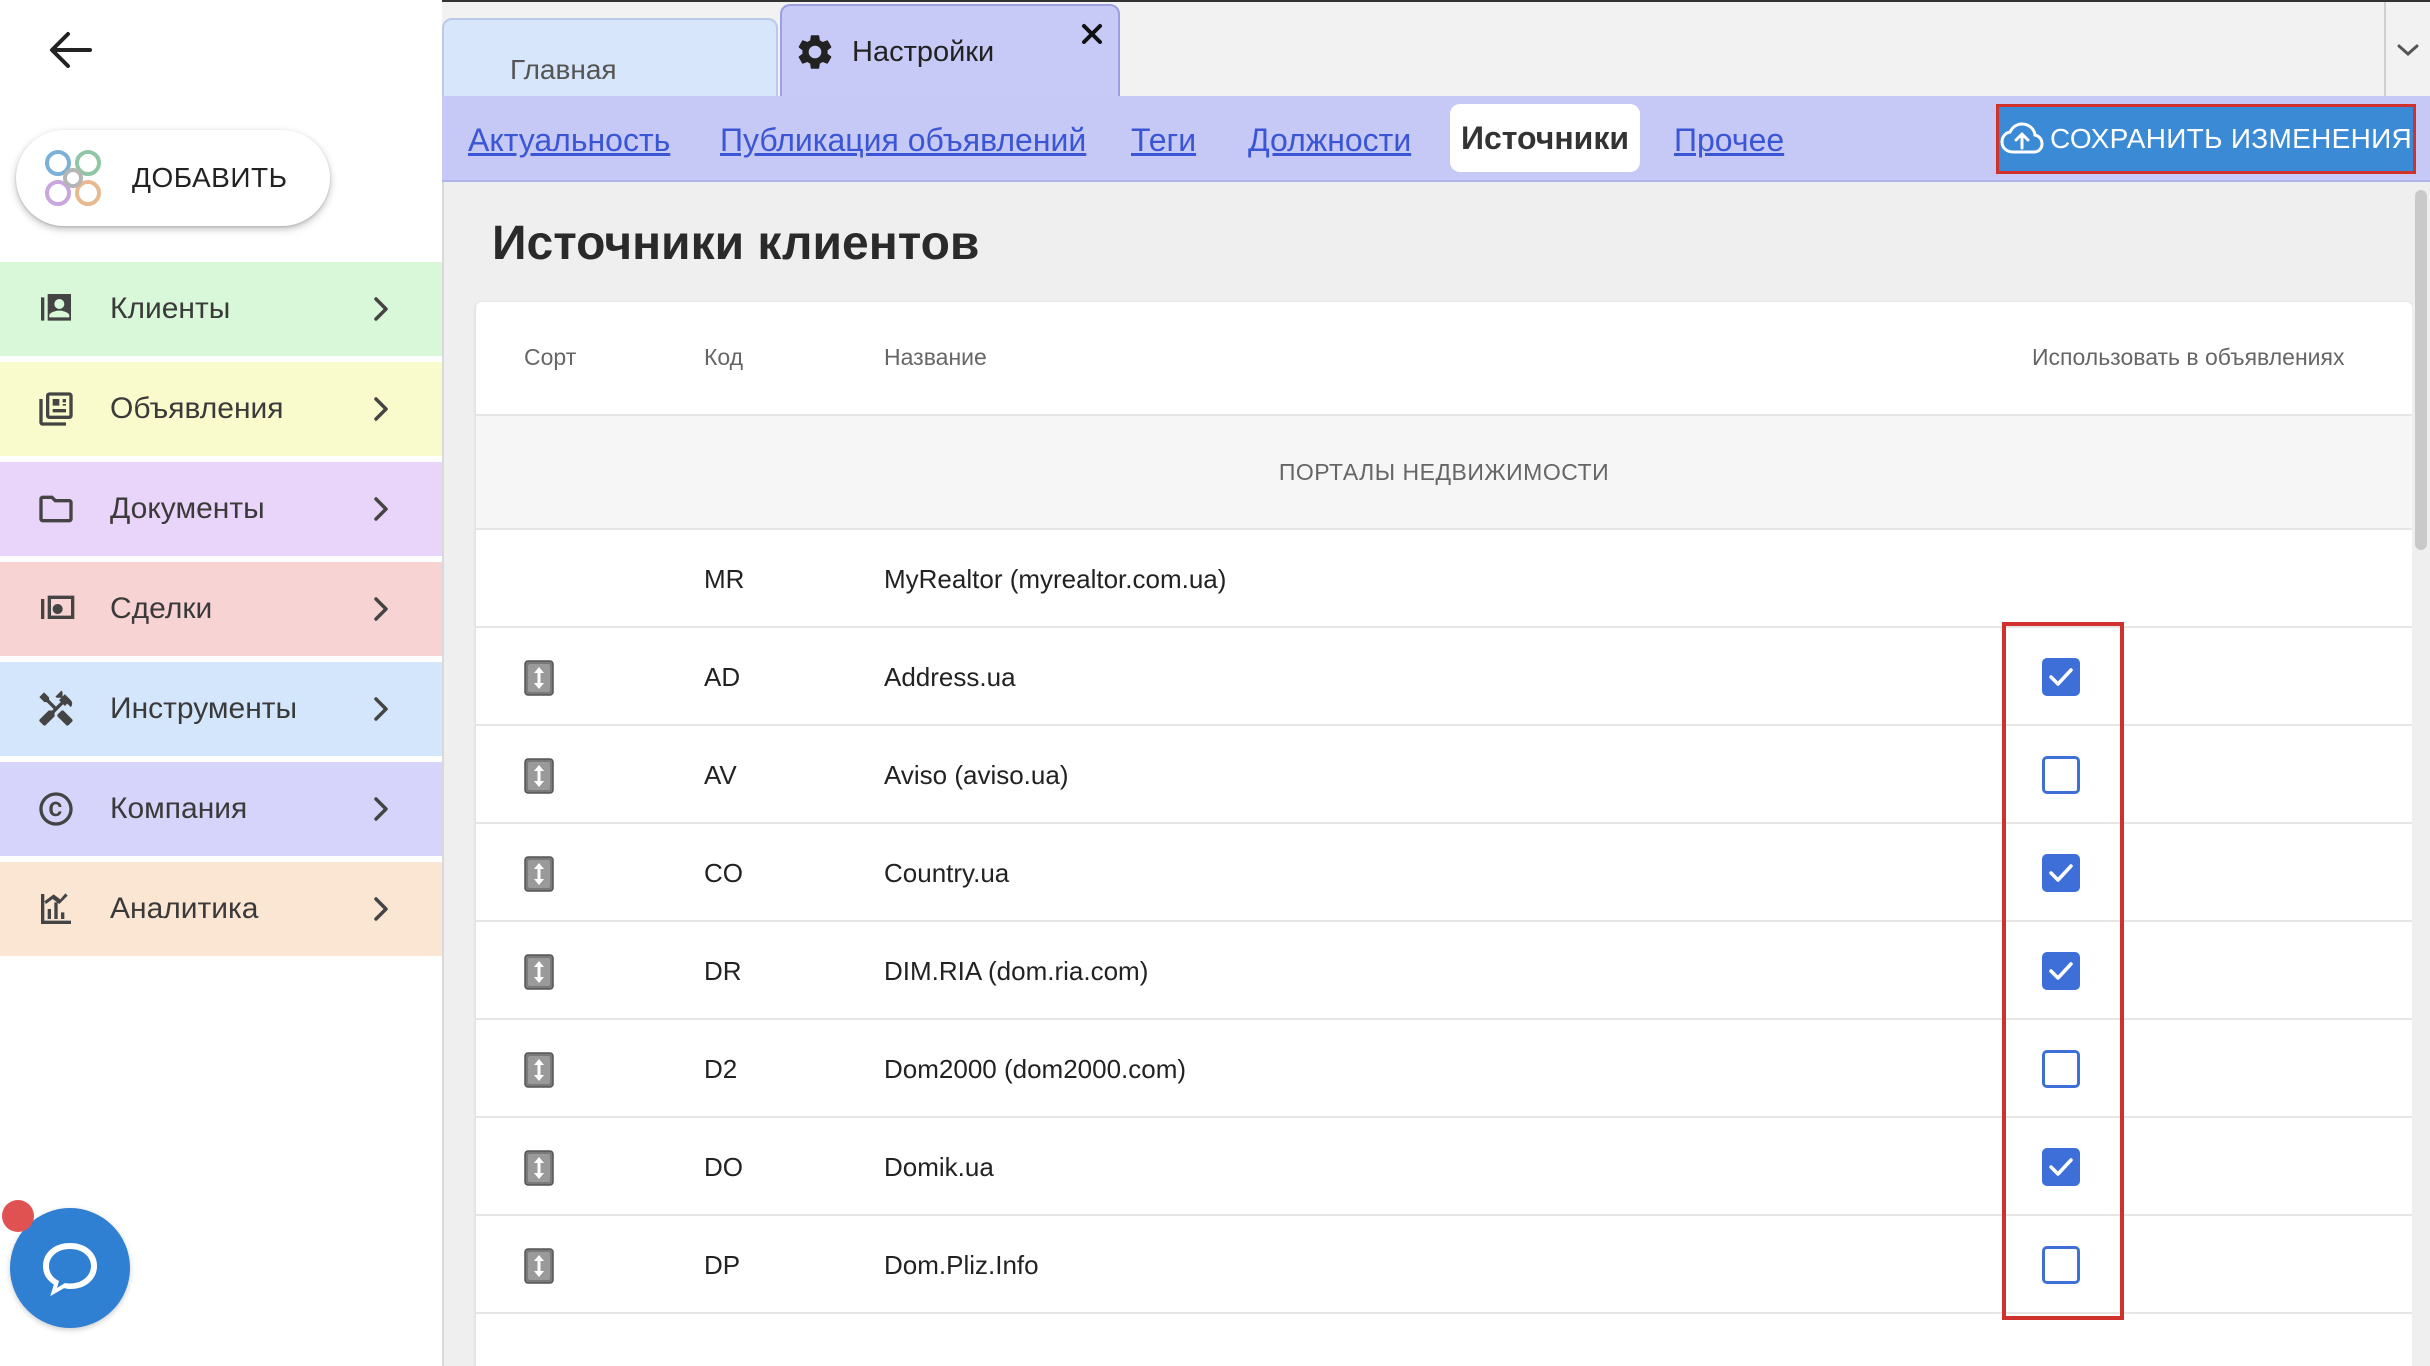 The width and height of the screenshot is (2430, 1366). I want to click on listing-icon, so click(56, 409).